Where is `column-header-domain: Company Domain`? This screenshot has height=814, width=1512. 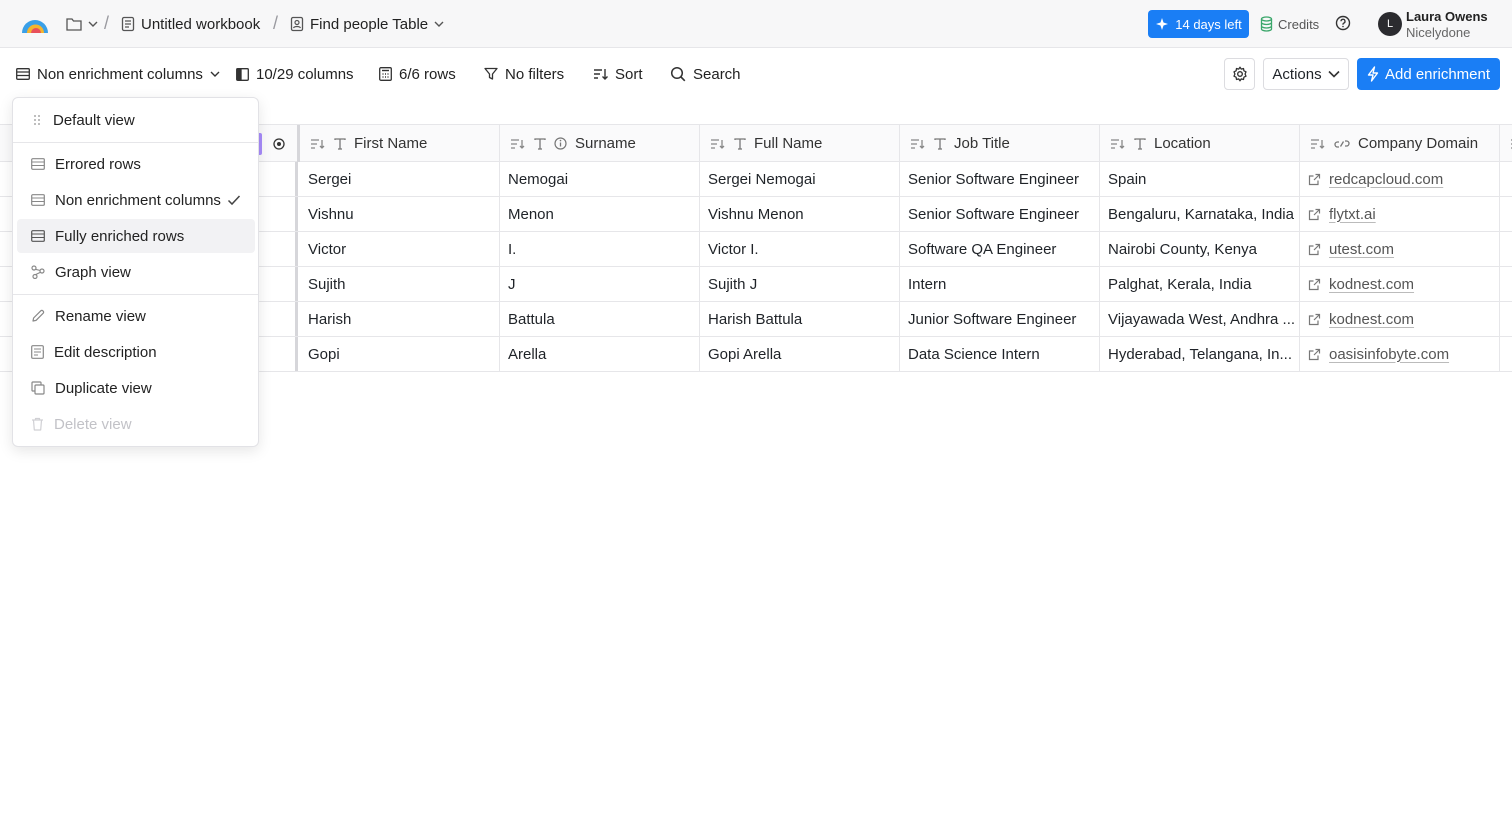 column-header-domain: Company Domain is located at coordinates (1400, 143).